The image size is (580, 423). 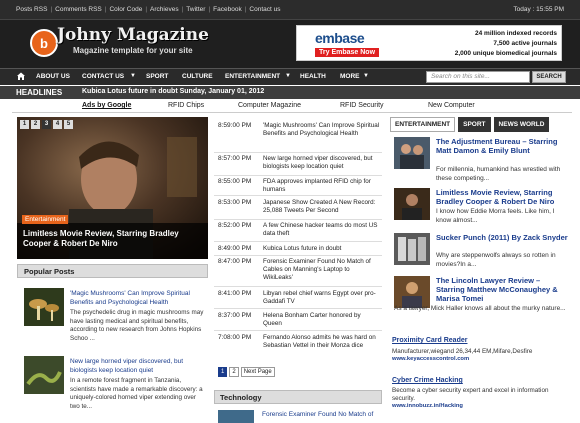 What do you see at coordinates (35, 124) in the screenshot?
I see `slider-tab: 2` at bounding box center [35, 124].